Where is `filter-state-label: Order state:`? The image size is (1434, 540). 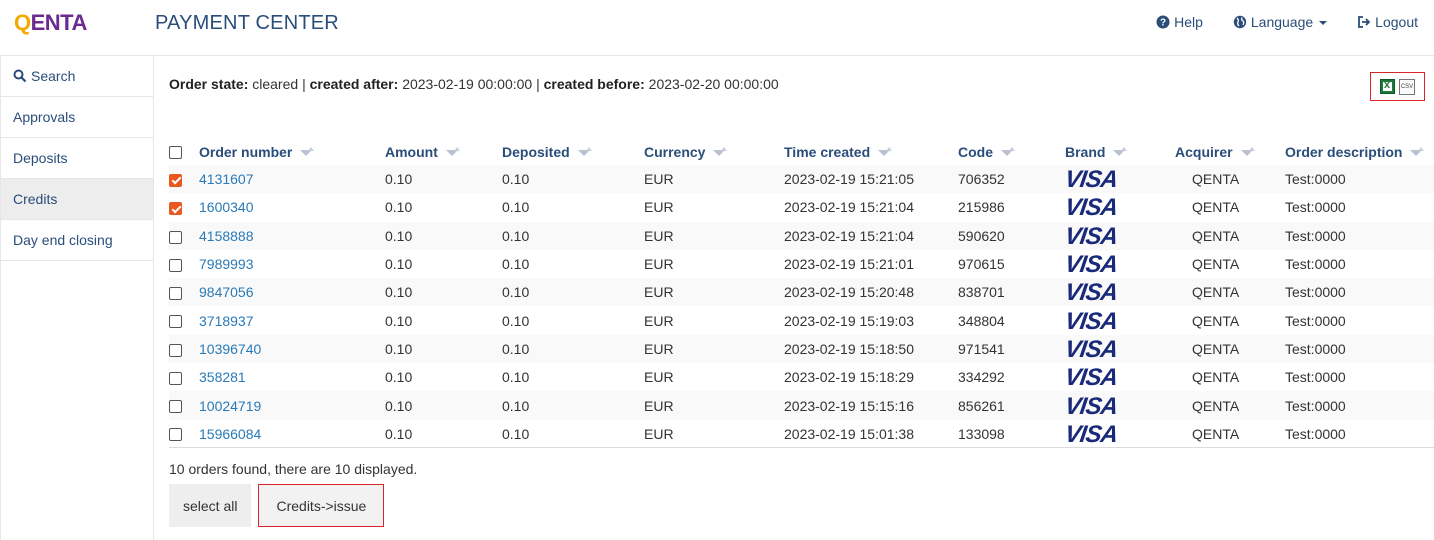
filter-state-label: Order state: is located at coordinates (209, 84).